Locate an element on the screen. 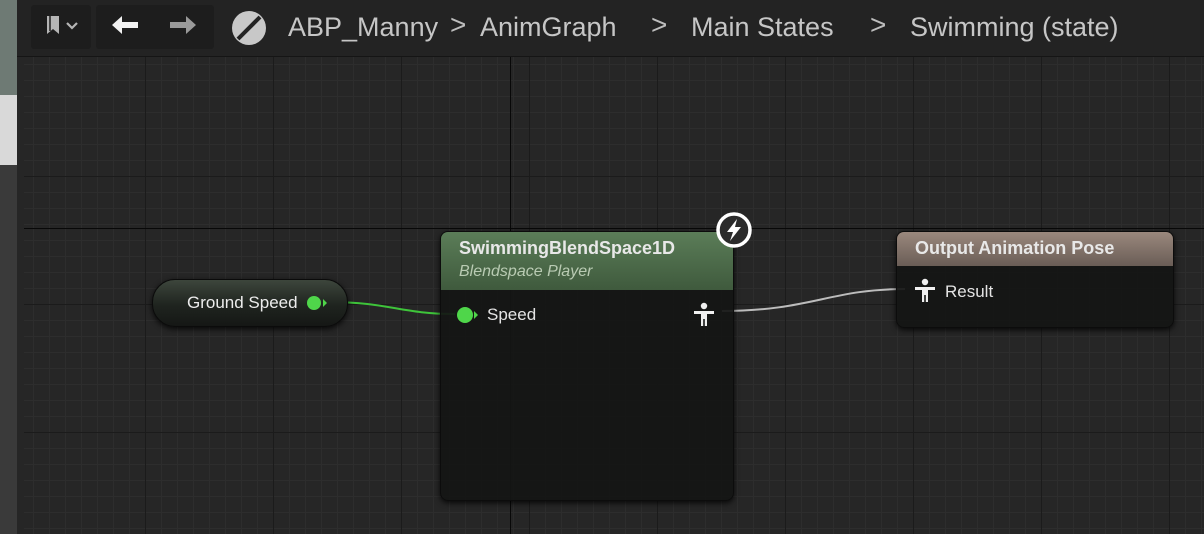  variable-node-label: Ground Speed is located at coordinates (242, 302).